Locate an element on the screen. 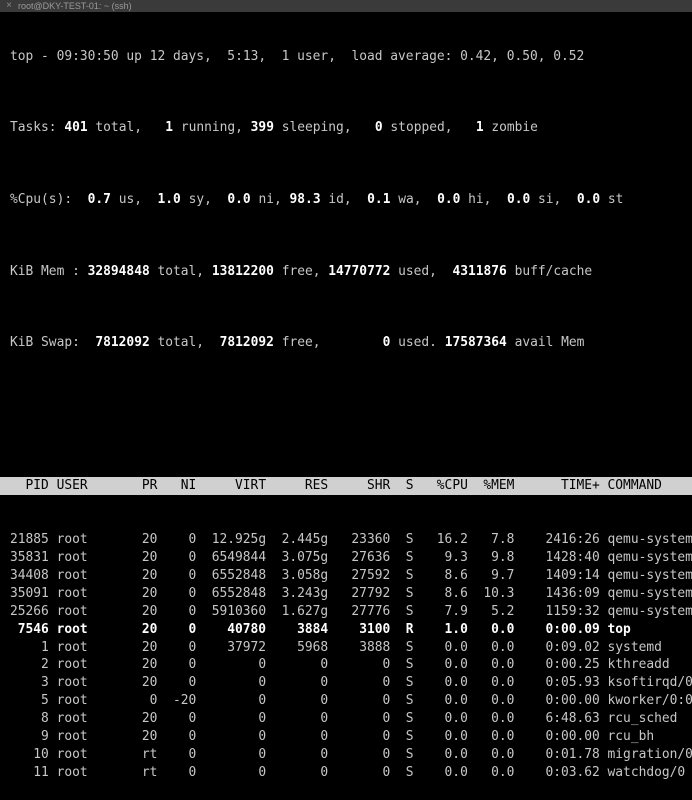 Image resolution: width=692 pixels, height=800 pixels. cell-pid: 2 is located at coordinates (45, 665).